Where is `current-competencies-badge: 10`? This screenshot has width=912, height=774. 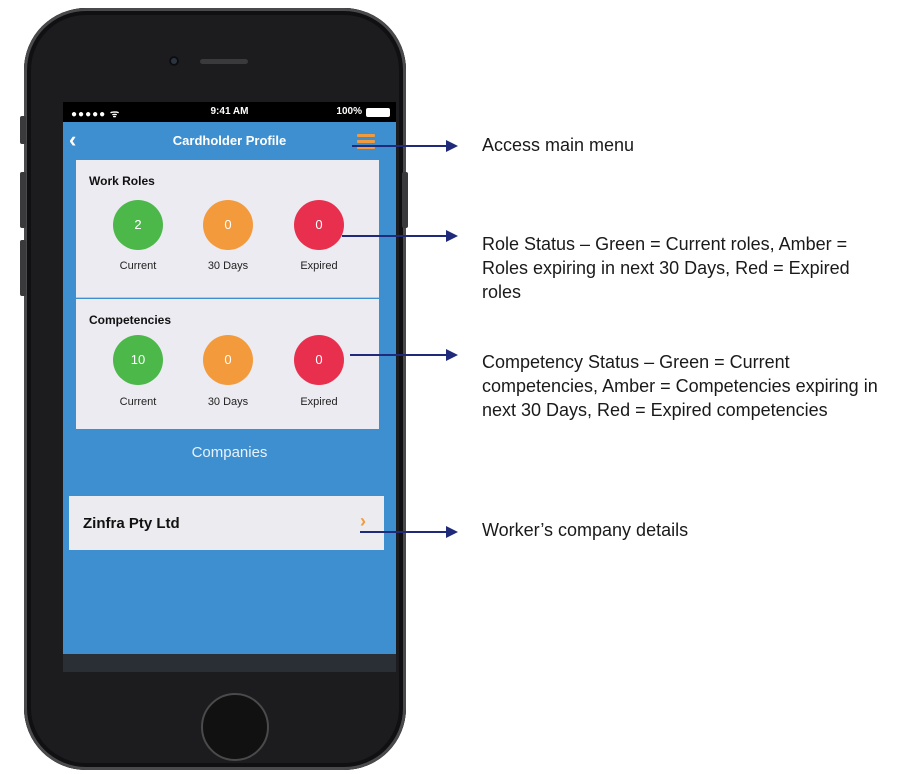
current-competencies-badge: 10 is located at coordinates (138, 360).